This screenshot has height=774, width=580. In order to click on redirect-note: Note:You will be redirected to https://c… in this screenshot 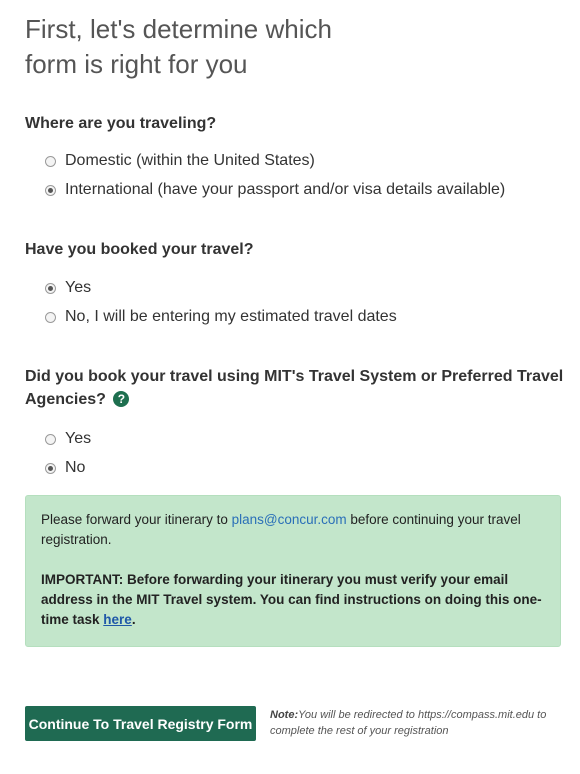, I will do `click(415, 723)`.